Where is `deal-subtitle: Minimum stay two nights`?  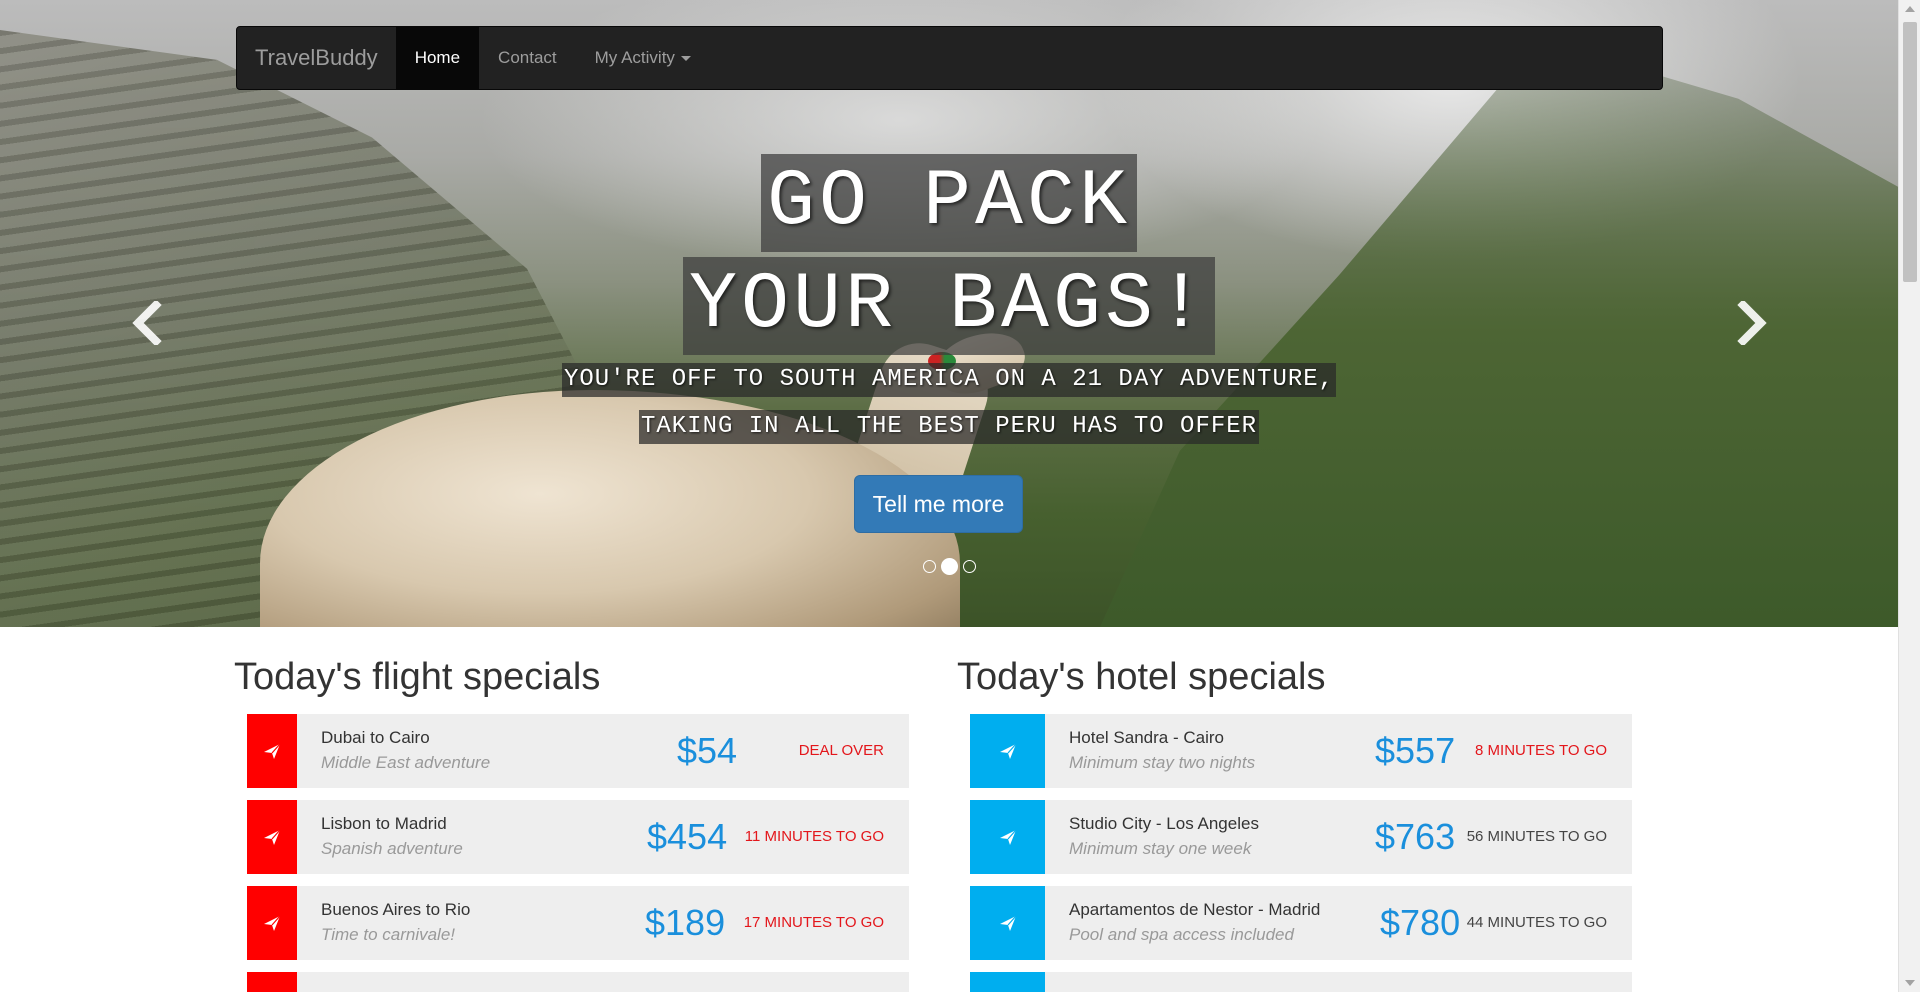
deal-subtitle: Minimum stay two nights is located at coordinates (1162, 762).